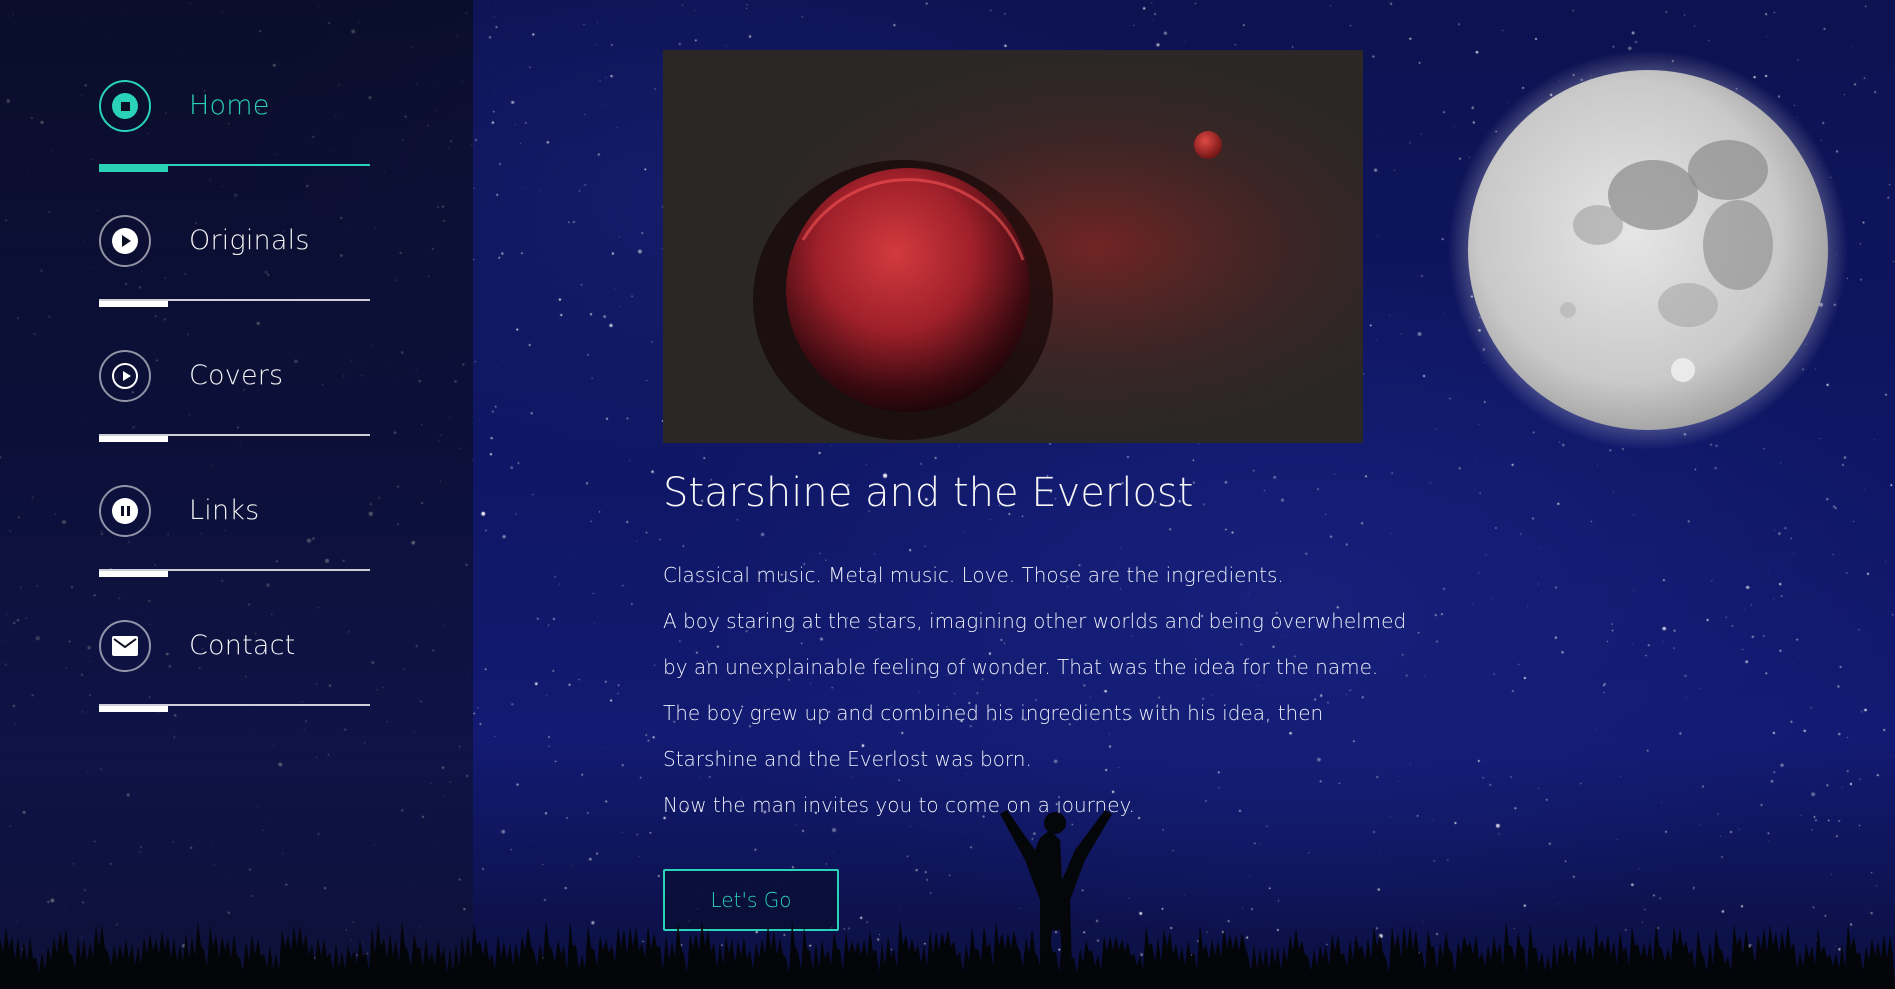  What do you see at coordinates (125, 241) in the screenshot?
I see `play-icon` at bounding box center [125, 241].